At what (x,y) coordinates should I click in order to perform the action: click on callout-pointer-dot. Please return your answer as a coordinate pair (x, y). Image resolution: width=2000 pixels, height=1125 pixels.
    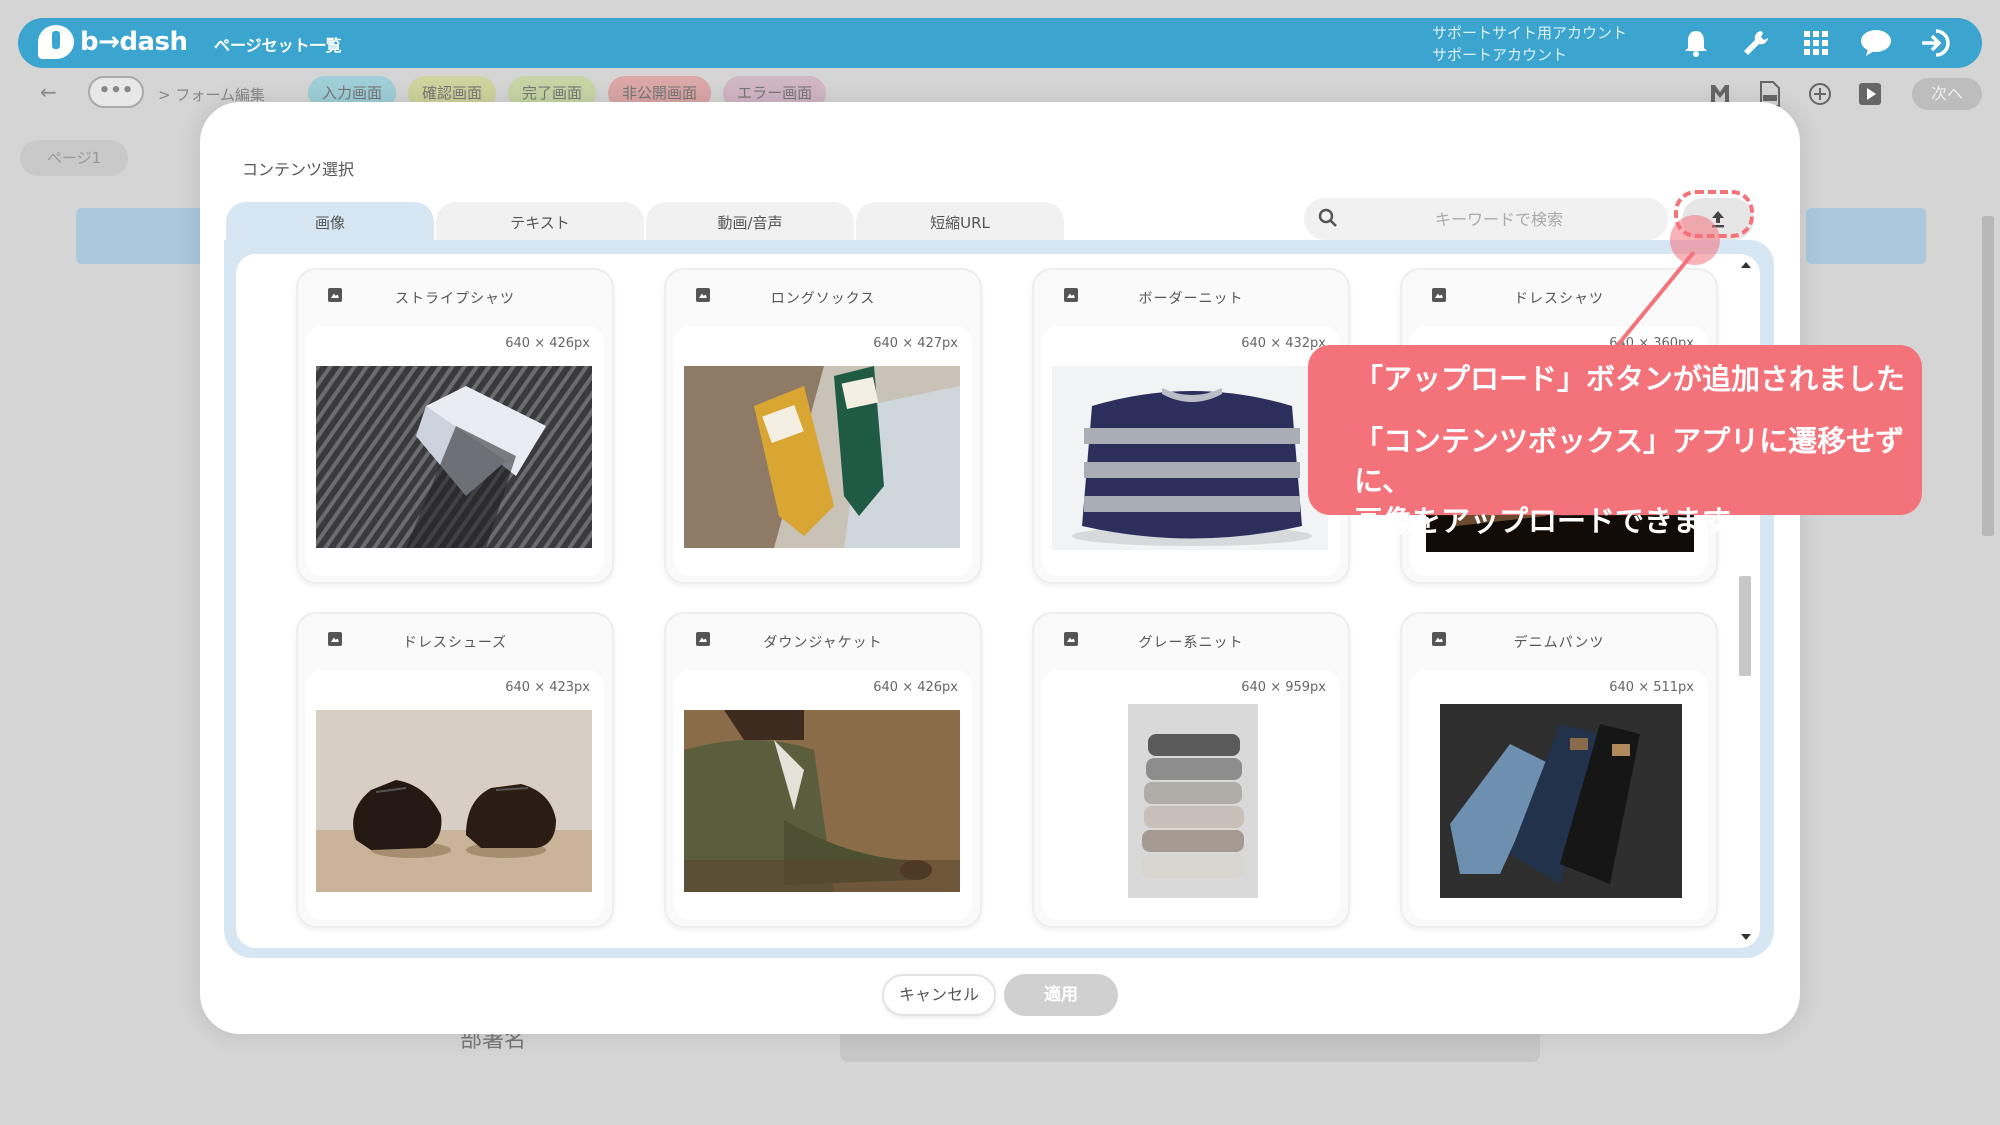
    Looking at the image, I should click on (1695, 240).